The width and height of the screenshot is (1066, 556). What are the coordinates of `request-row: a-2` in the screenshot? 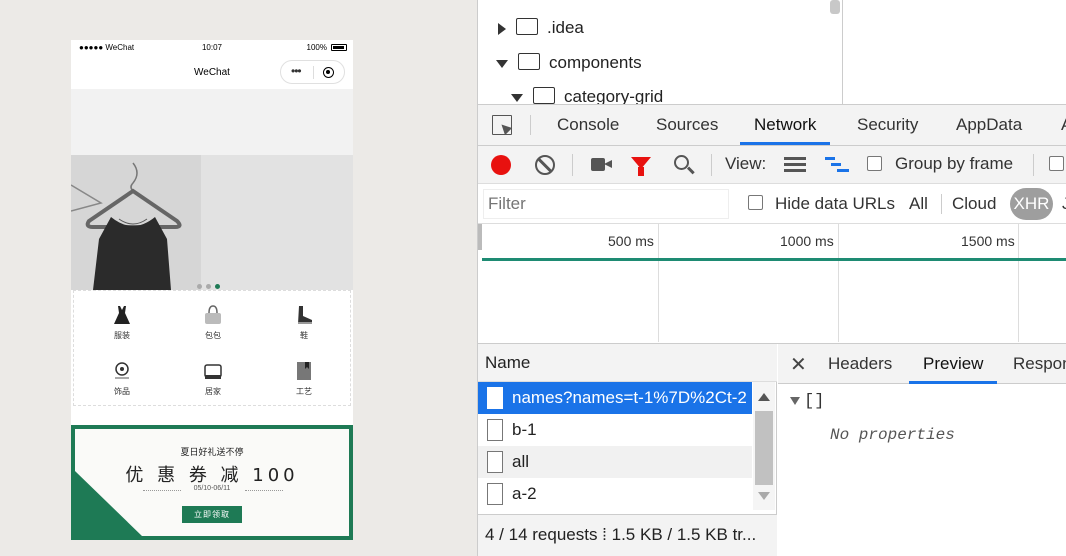 It's located at (615, 494).